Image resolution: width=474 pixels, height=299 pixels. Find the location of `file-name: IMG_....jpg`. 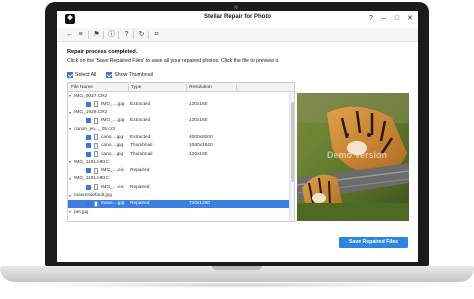

file-name: IMG_....jpg is located at coordinates (113, 104).